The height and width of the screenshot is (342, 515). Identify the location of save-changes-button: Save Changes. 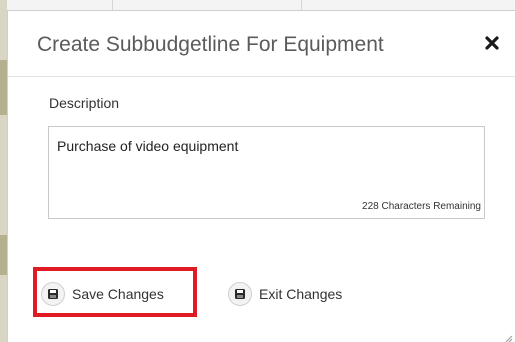
(102, 294).